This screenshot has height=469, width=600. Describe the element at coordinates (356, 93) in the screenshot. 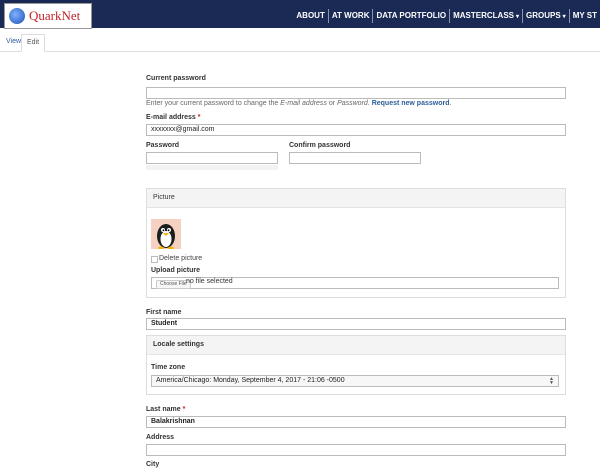

I see `current-password-input` at that location.